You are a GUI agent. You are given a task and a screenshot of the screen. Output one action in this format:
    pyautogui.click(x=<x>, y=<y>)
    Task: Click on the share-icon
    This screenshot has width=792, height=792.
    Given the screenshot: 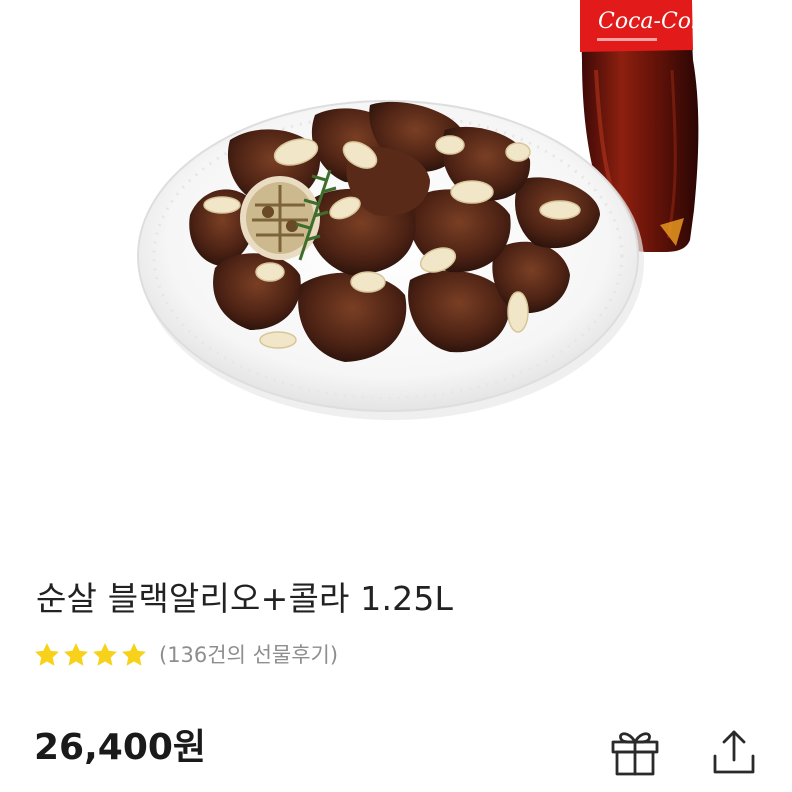 What is the action you would take?
    pyautogui.click(x=734, y=752)
    